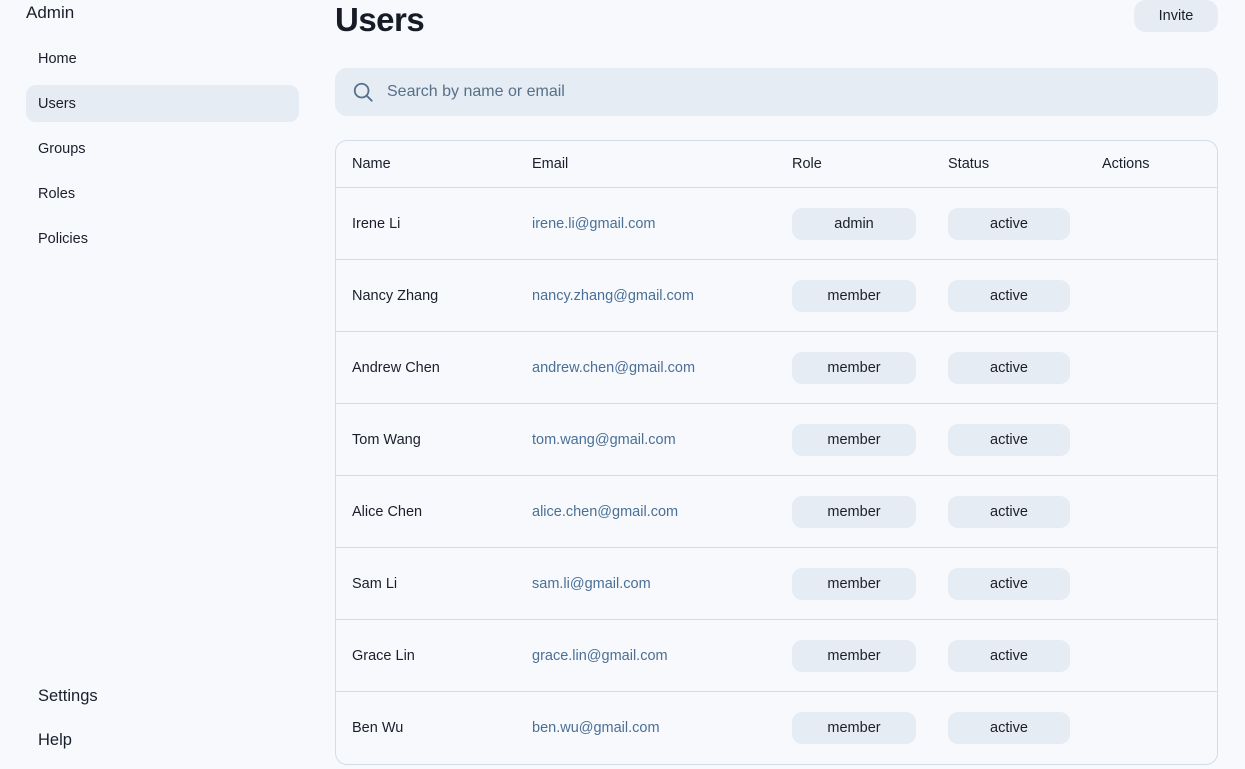 This screenshot has width=1245, height=769. Describe the element at coordinates (657, 164) in the screenshot. I see `column-header-email: Email` at that location.